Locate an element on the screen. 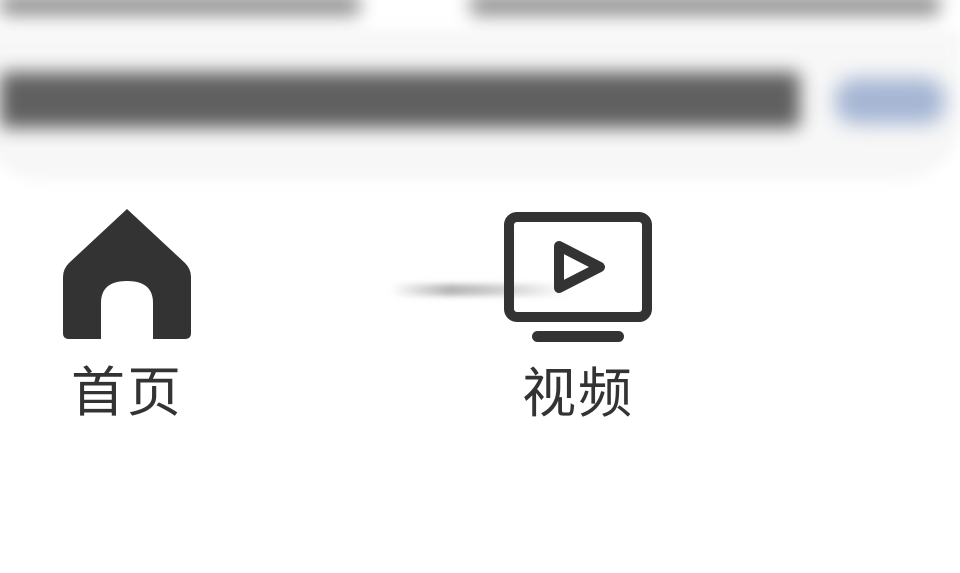 The width and height of the screenshot is (960, 573). blurred-button is located at coordinates (890, 101).